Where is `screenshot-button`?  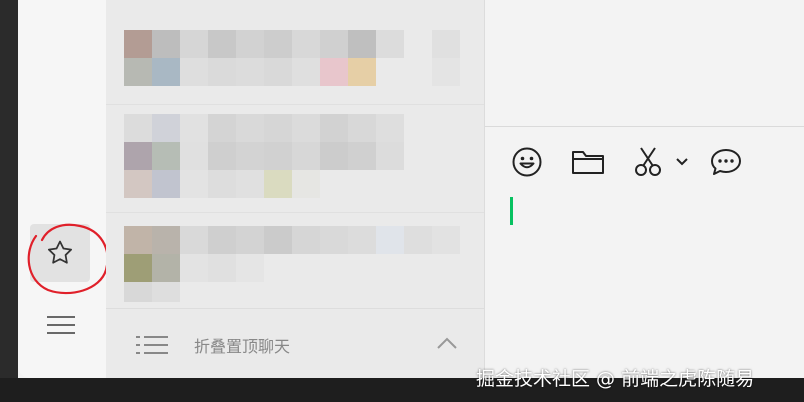 screenshot-button is located at coordinates (648, 162).